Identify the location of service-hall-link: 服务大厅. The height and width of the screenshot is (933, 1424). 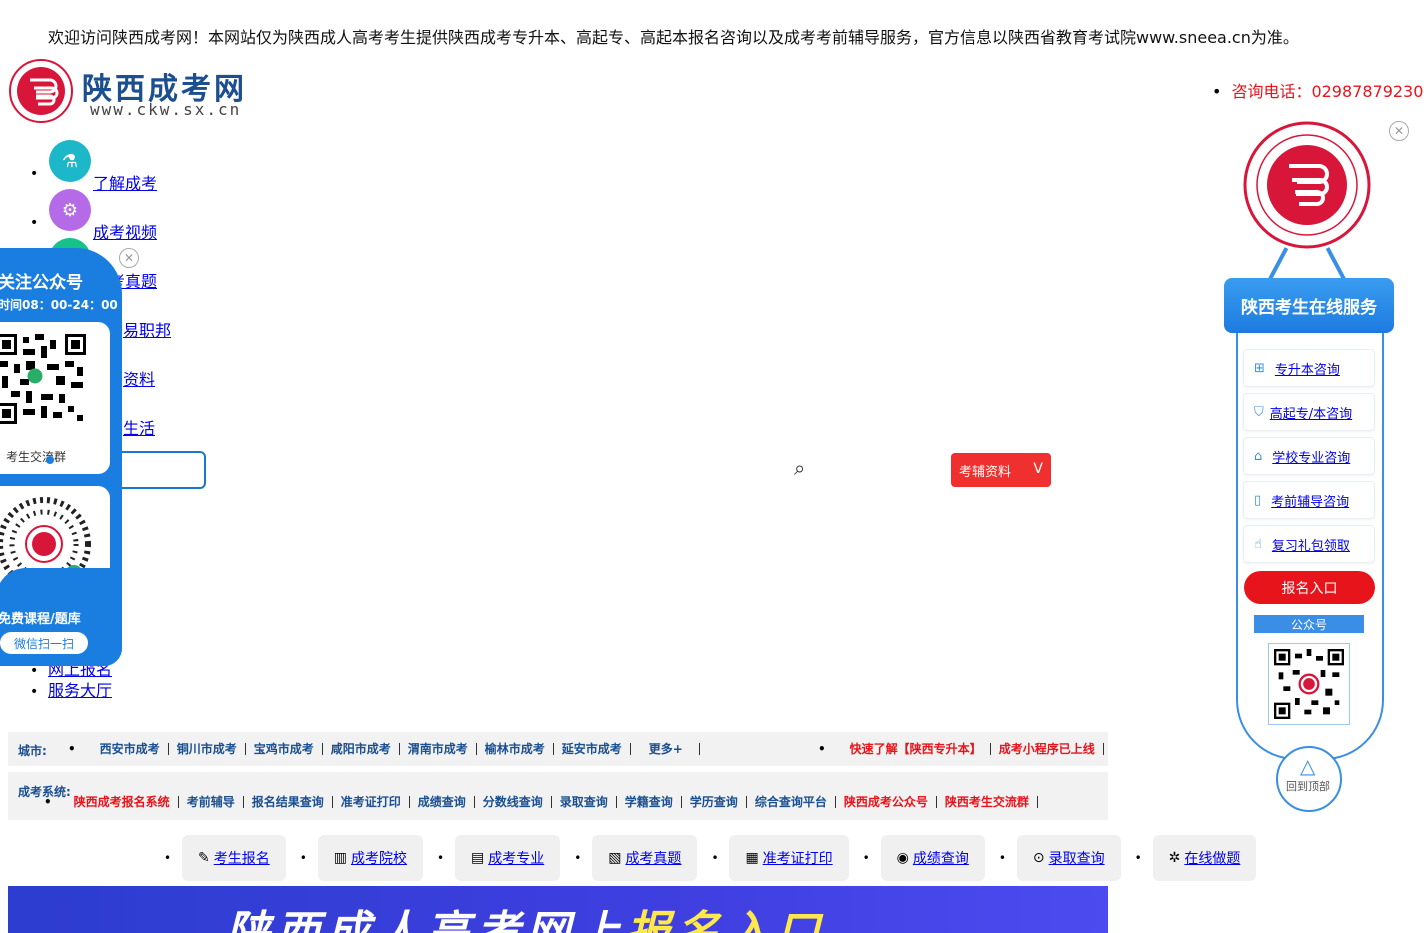
(80, 690).